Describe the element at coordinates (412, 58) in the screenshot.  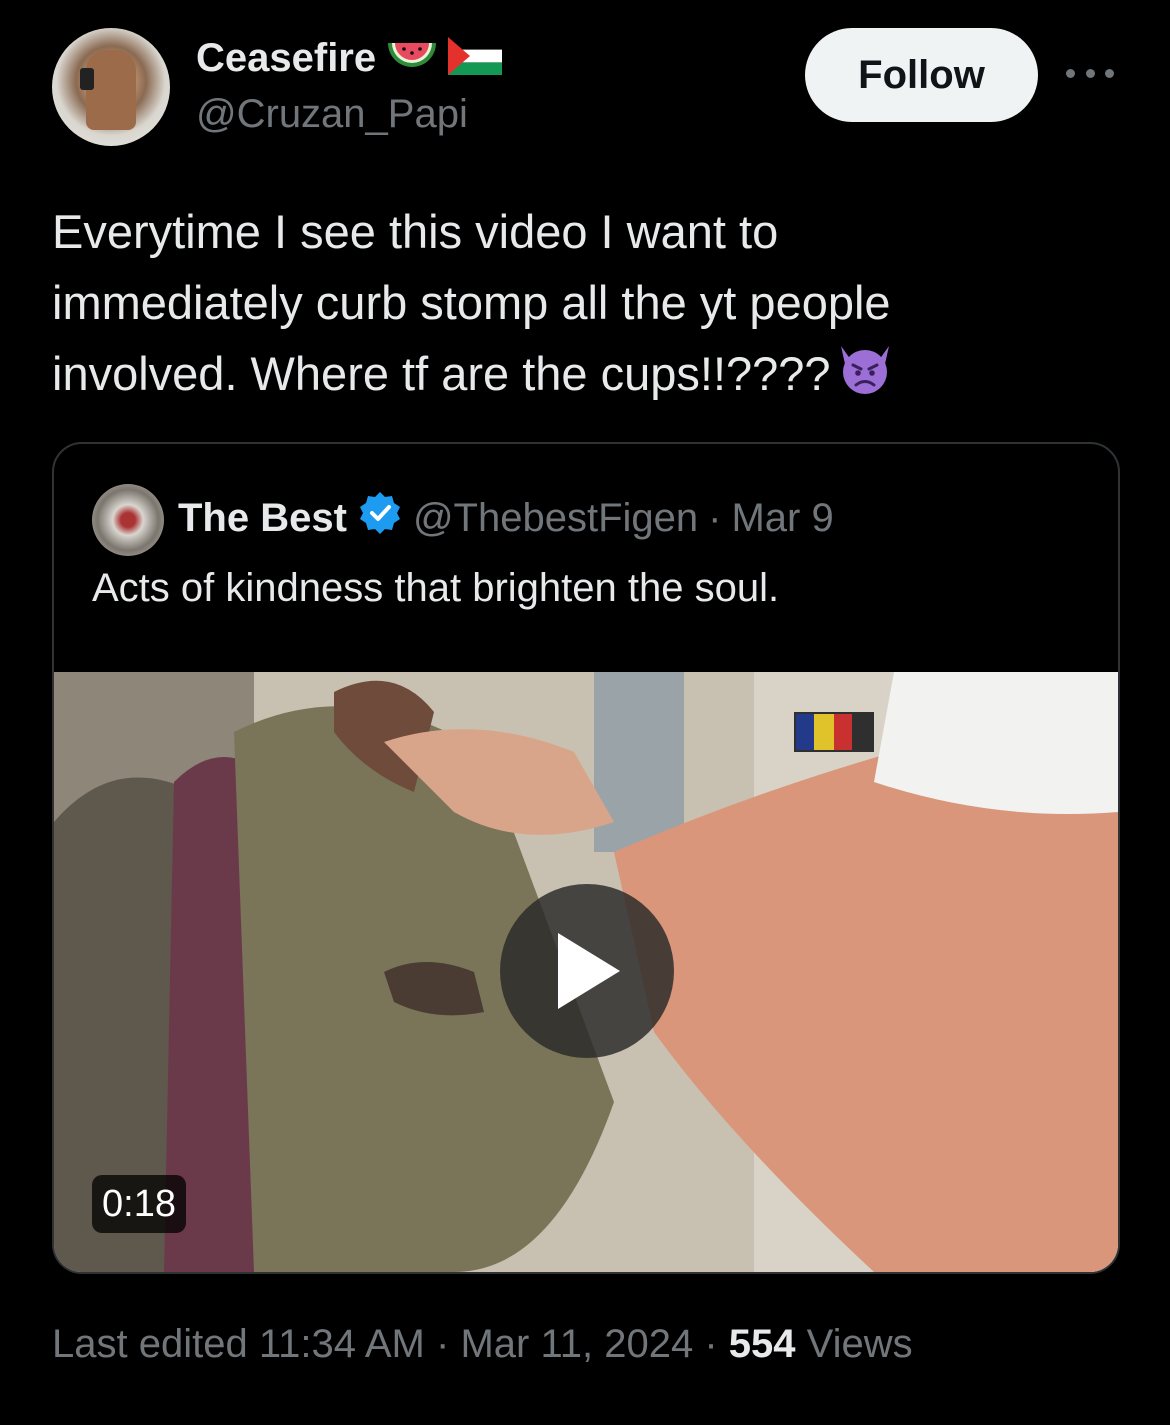
I see `watermelon-icon` at that location.